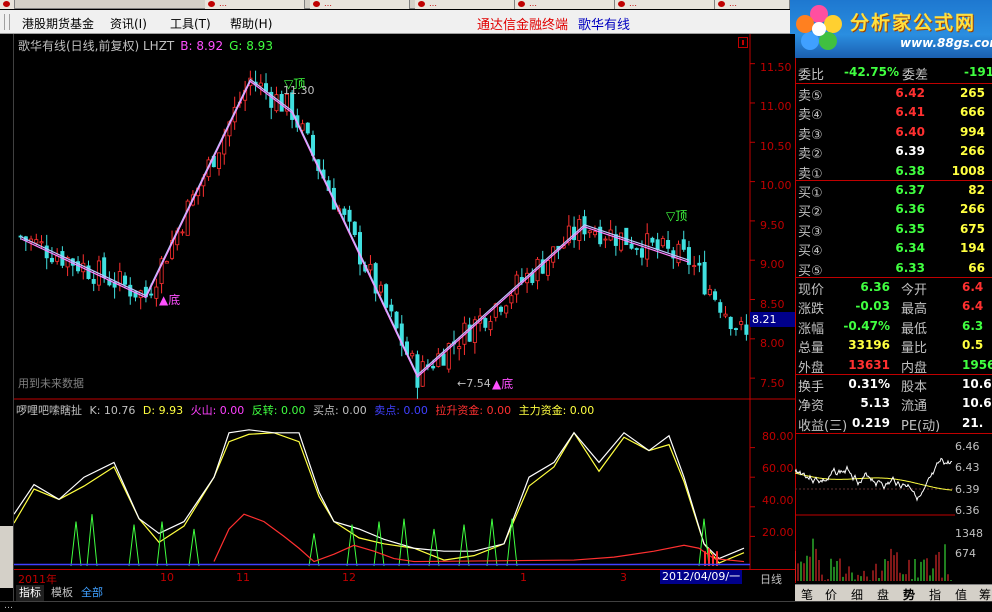  I want to click on menu-tools: 工具(T), so click(190, 23).